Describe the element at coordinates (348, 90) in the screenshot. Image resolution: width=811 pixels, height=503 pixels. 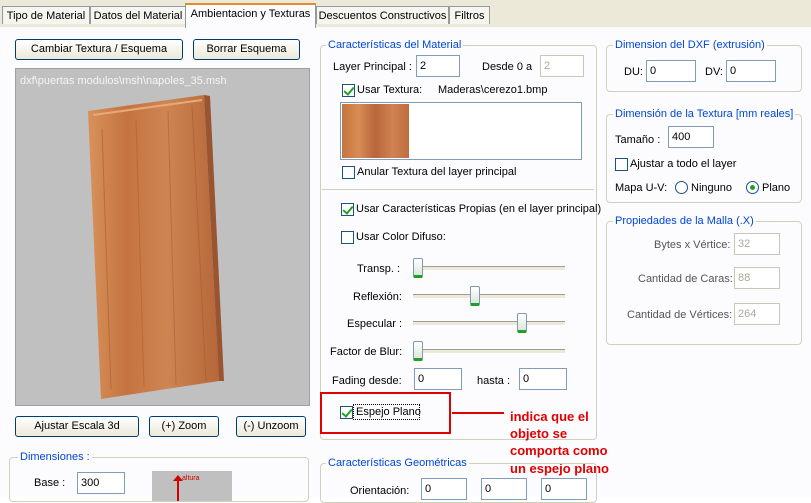
I see `use-texture-checkbox` at that location.